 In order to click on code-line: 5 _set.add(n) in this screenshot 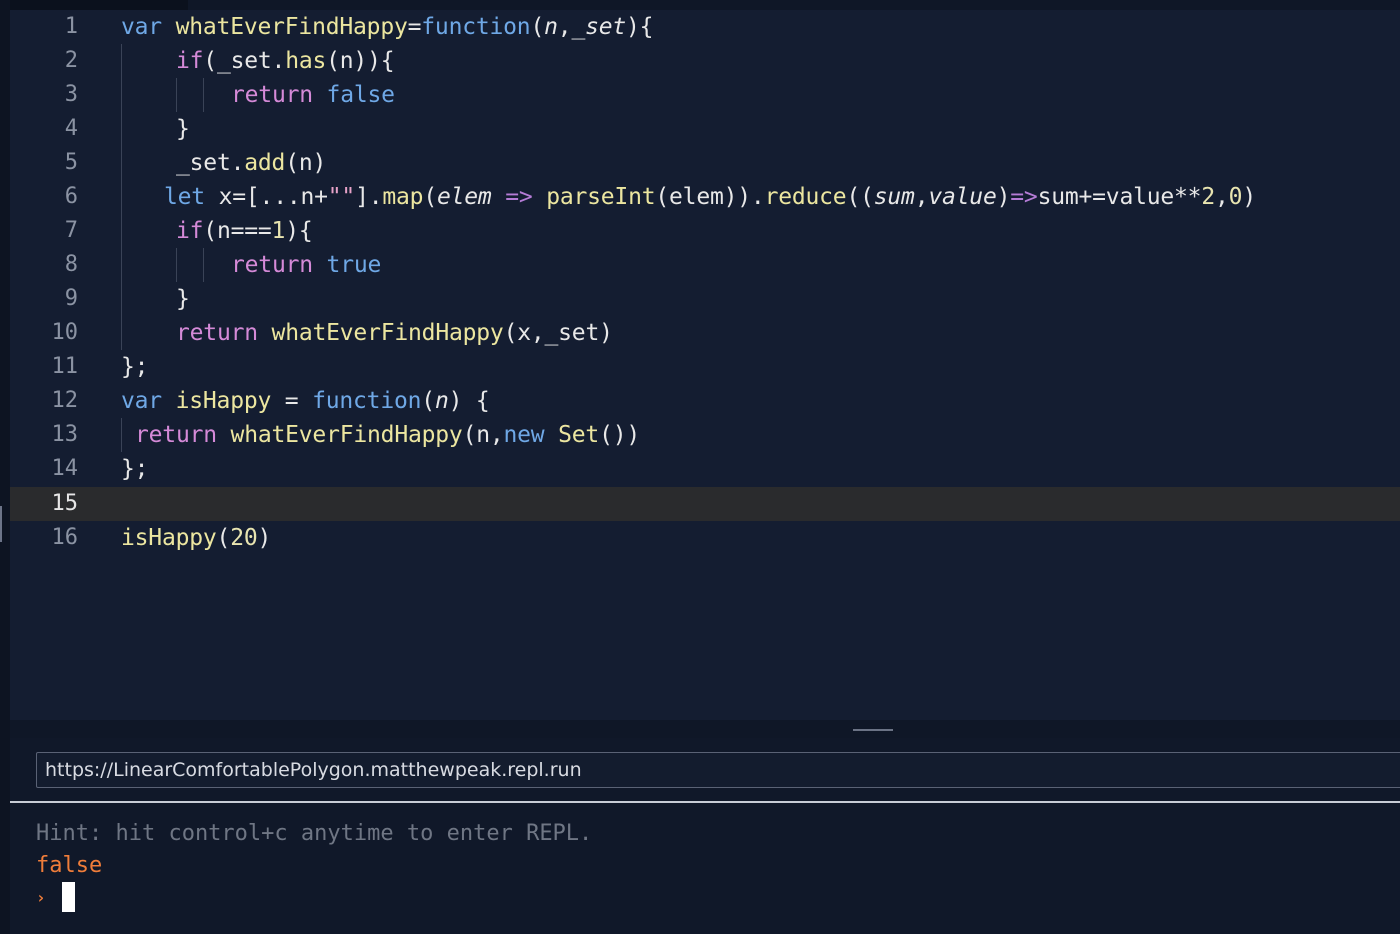, I will do `click(705, 163)`.